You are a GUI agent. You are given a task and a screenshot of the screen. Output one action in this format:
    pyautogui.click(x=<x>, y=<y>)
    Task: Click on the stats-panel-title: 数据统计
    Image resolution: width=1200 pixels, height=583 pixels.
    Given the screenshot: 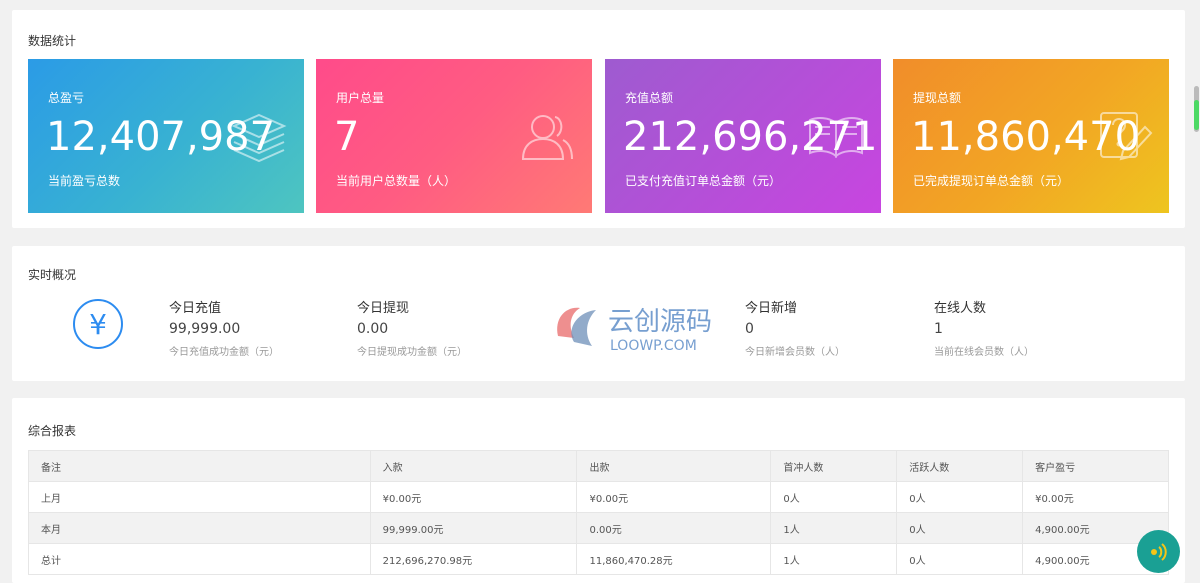 What is the action you would take?
    pyautogui.click(x=52, y=41)
    